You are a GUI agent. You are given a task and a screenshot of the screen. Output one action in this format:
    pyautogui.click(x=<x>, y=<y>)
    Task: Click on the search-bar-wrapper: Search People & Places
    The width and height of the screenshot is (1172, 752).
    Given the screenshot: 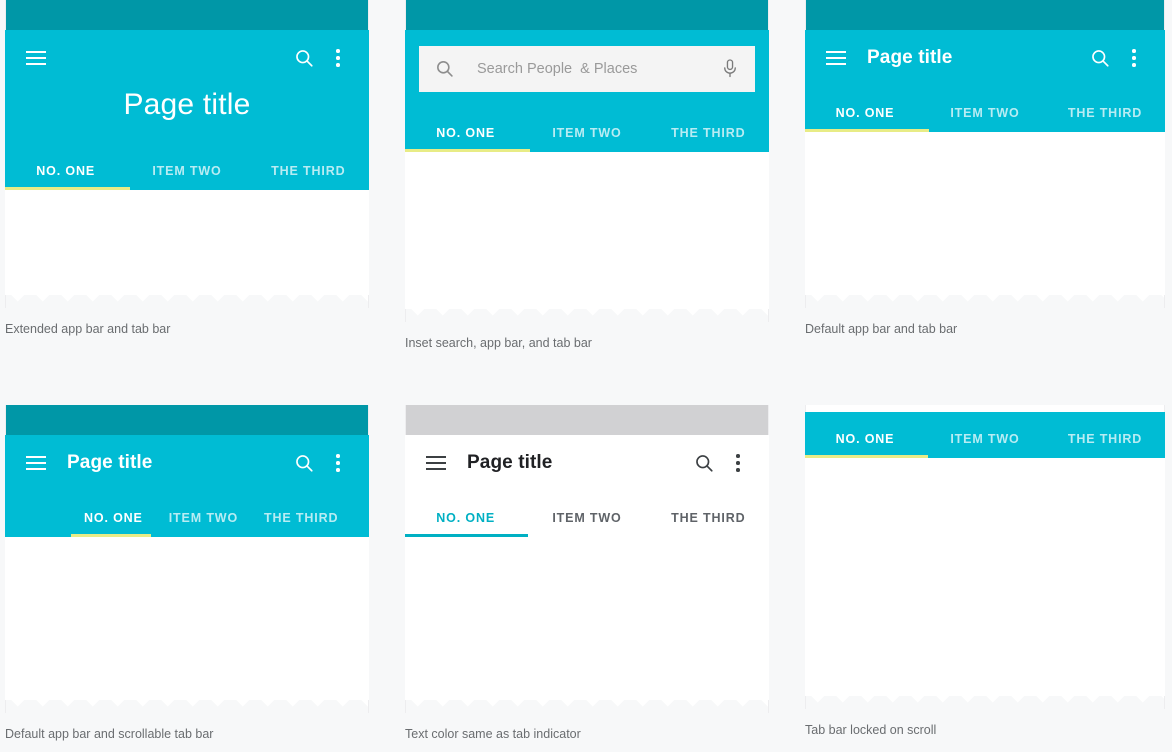 What is the action you would take?
    pyautogui.click(x=587, y=68)
    